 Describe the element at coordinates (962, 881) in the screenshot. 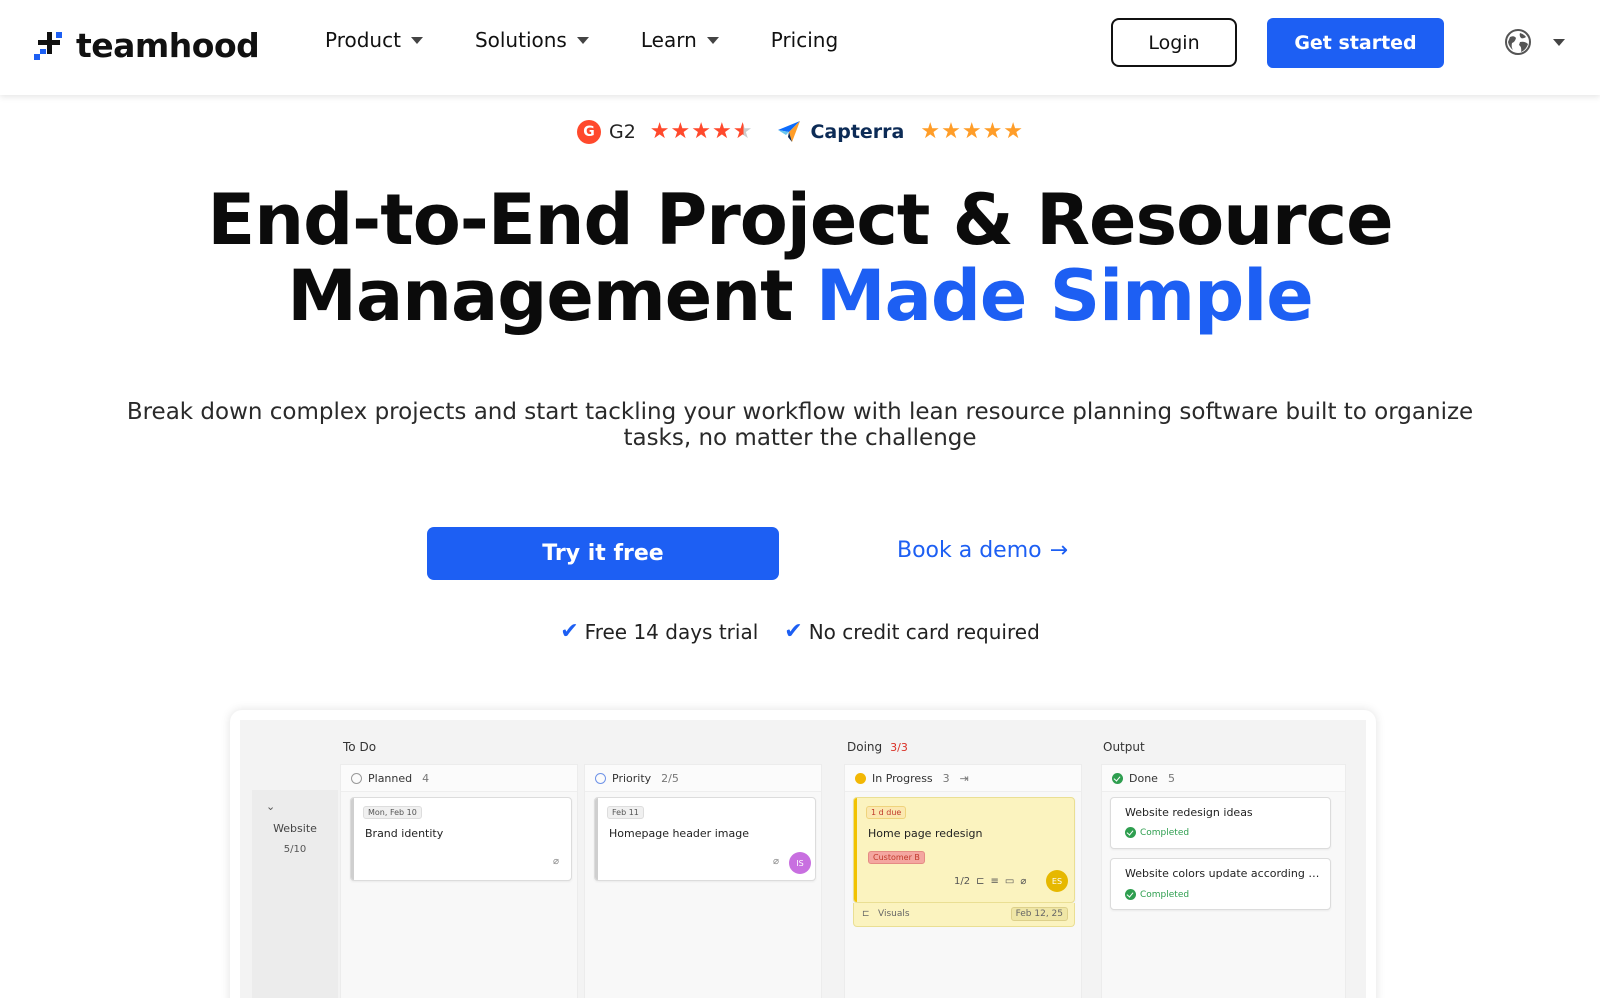

I see `checklist-count: 1/2` at that location.